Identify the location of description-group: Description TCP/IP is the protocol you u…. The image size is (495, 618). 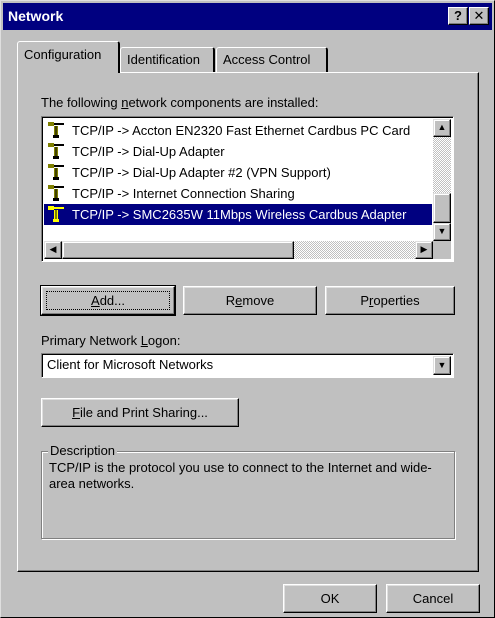
(248, 491).